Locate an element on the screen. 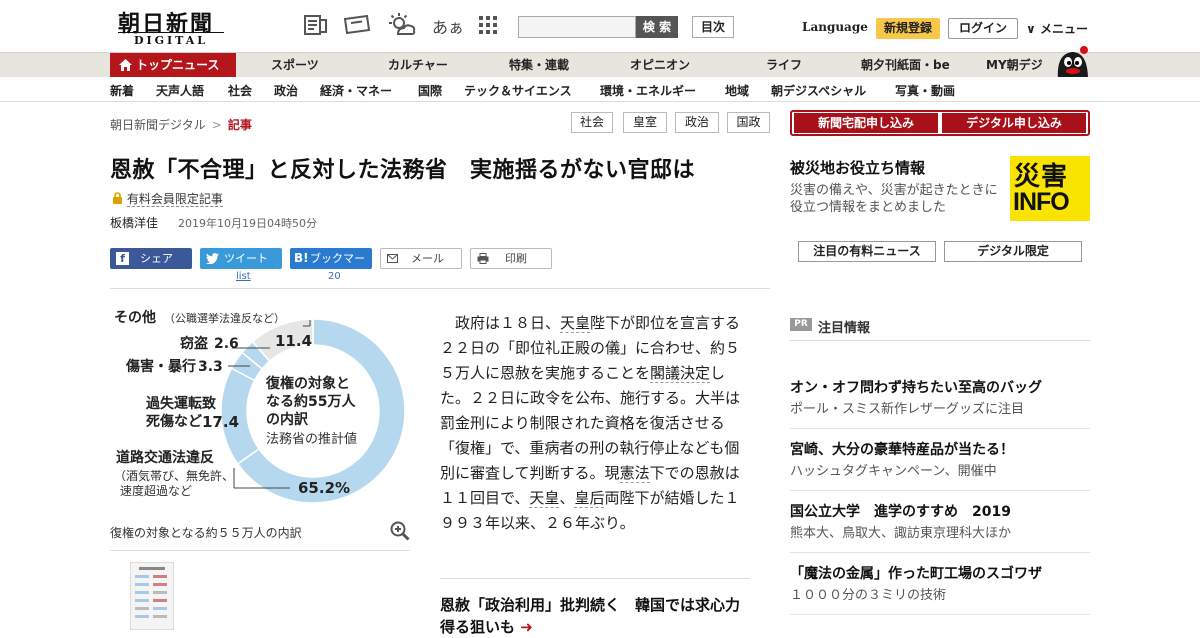 This screenshot has width=1200, height=638. search-input is located at coordinates (577, 27).